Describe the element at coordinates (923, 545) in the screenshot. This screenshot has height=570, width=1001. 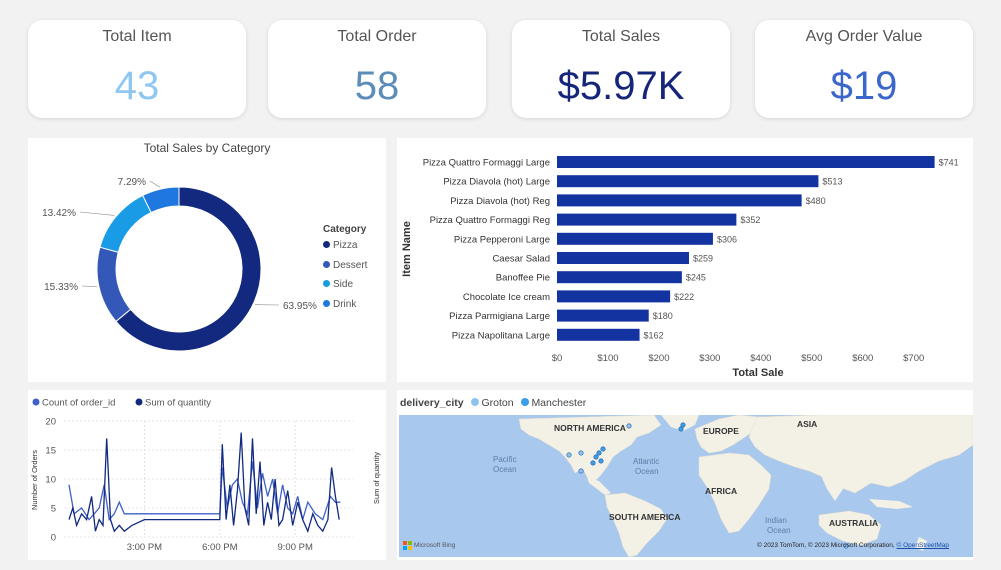
I see `openstreetmap-link: © OpenStreetMap` at that location.